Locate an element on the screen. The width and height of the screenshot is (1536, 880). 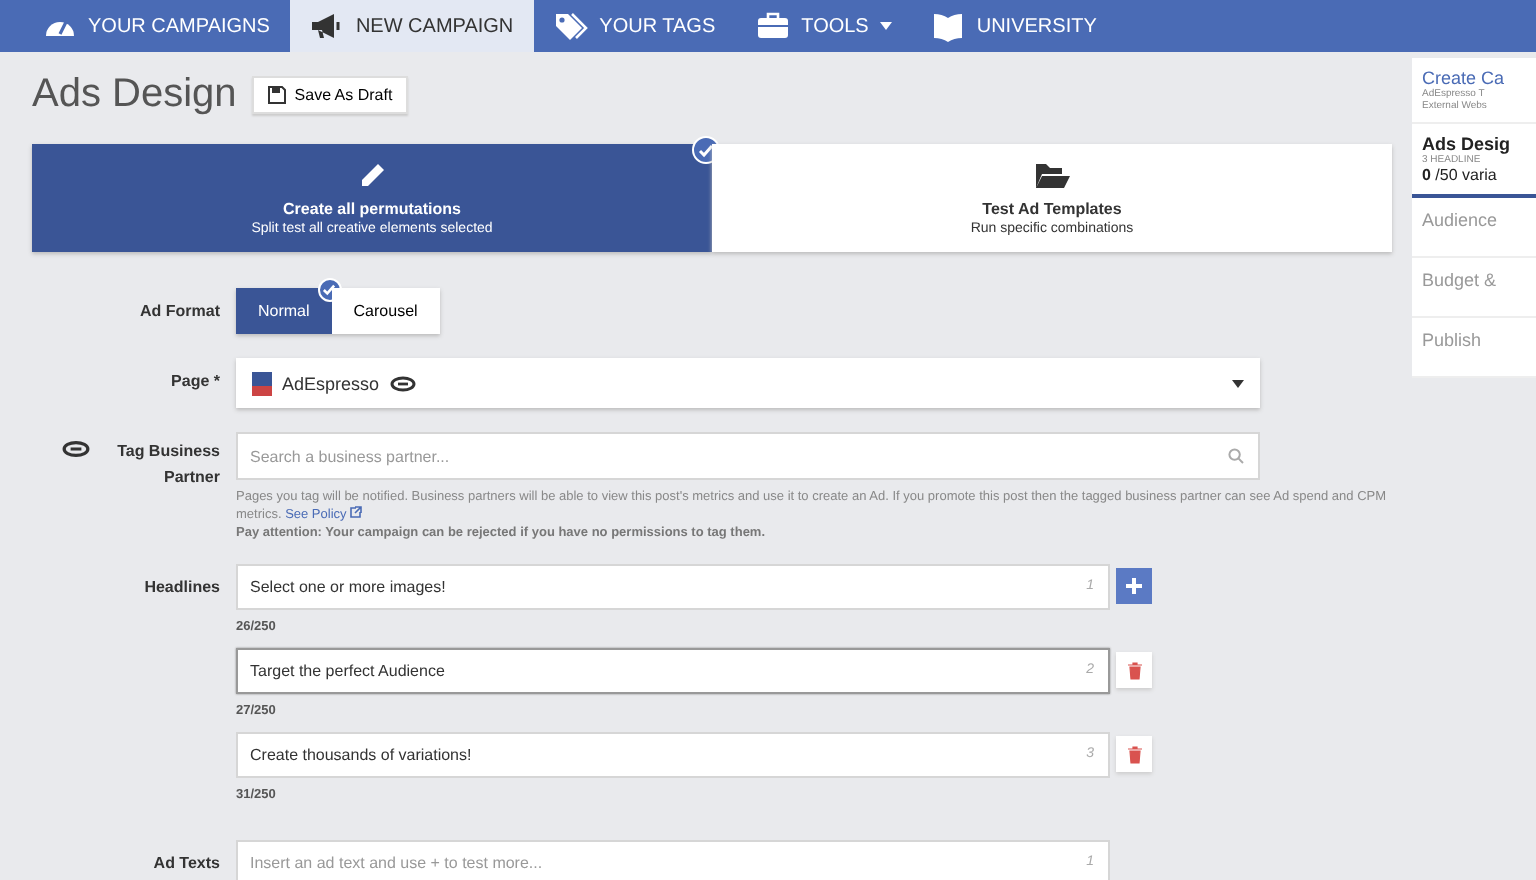
add-button is located at coordinates (1134, 586).